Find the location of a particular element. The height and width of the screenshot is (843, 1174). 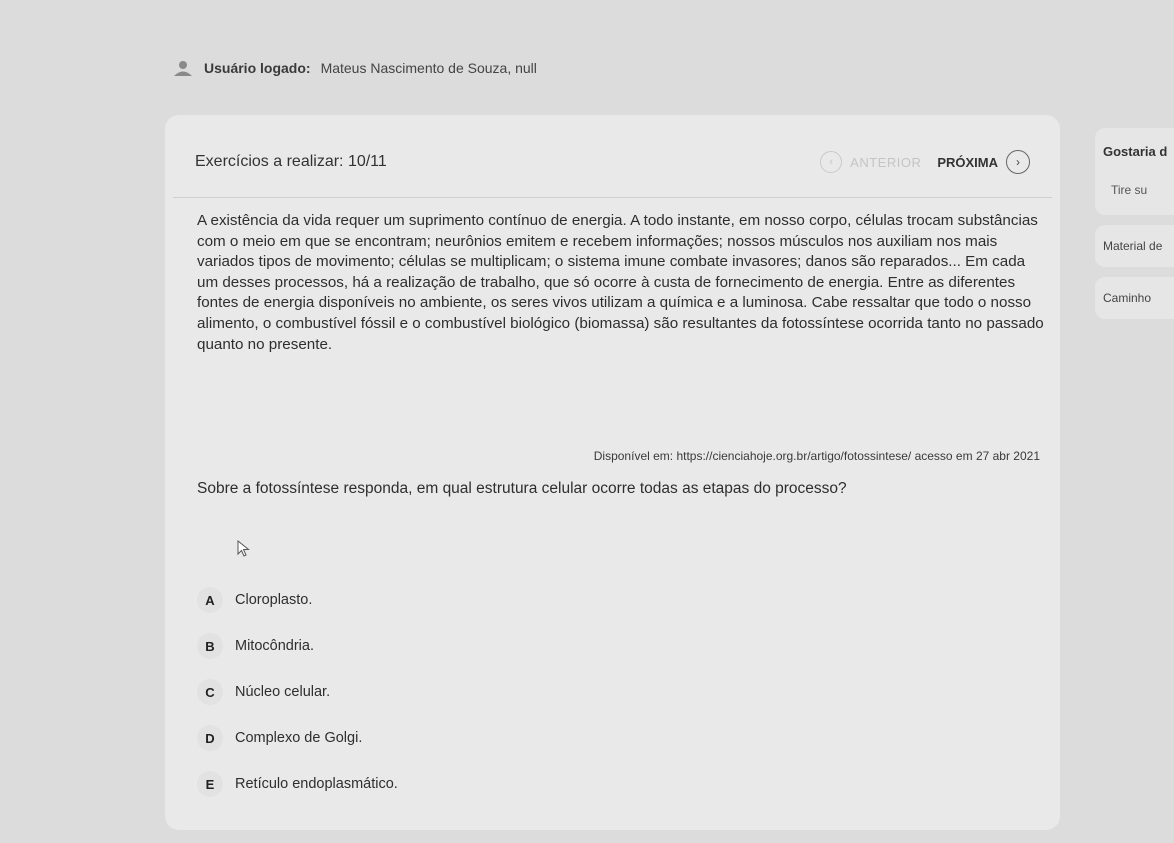

option-text: Mitocôndria. is located at coordinates (274, 646).